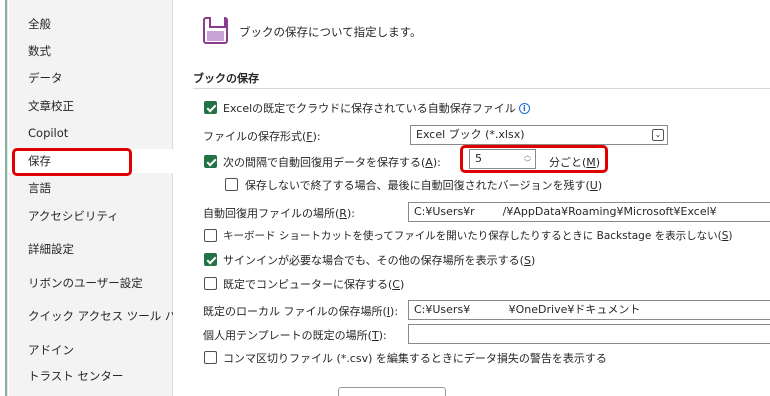 The width and height of the screenshot is (770, 396). I want to click on save-to-computer-label: 既定でコンピューターに保存する(C), so click(313, 284).